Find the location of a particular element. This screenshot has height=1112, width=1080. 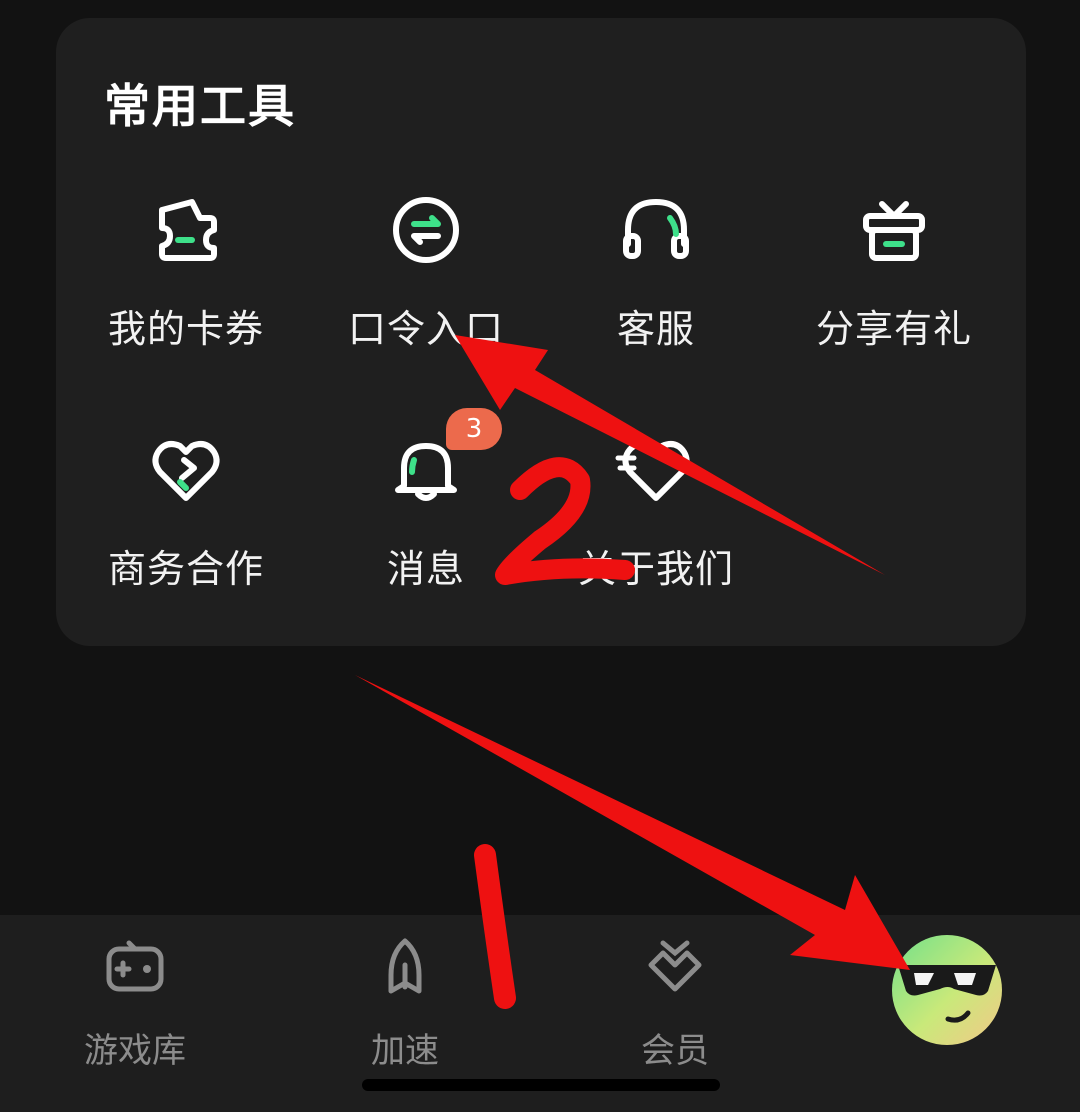

tab-label: 会员 is located at coordinates (675, 1051).